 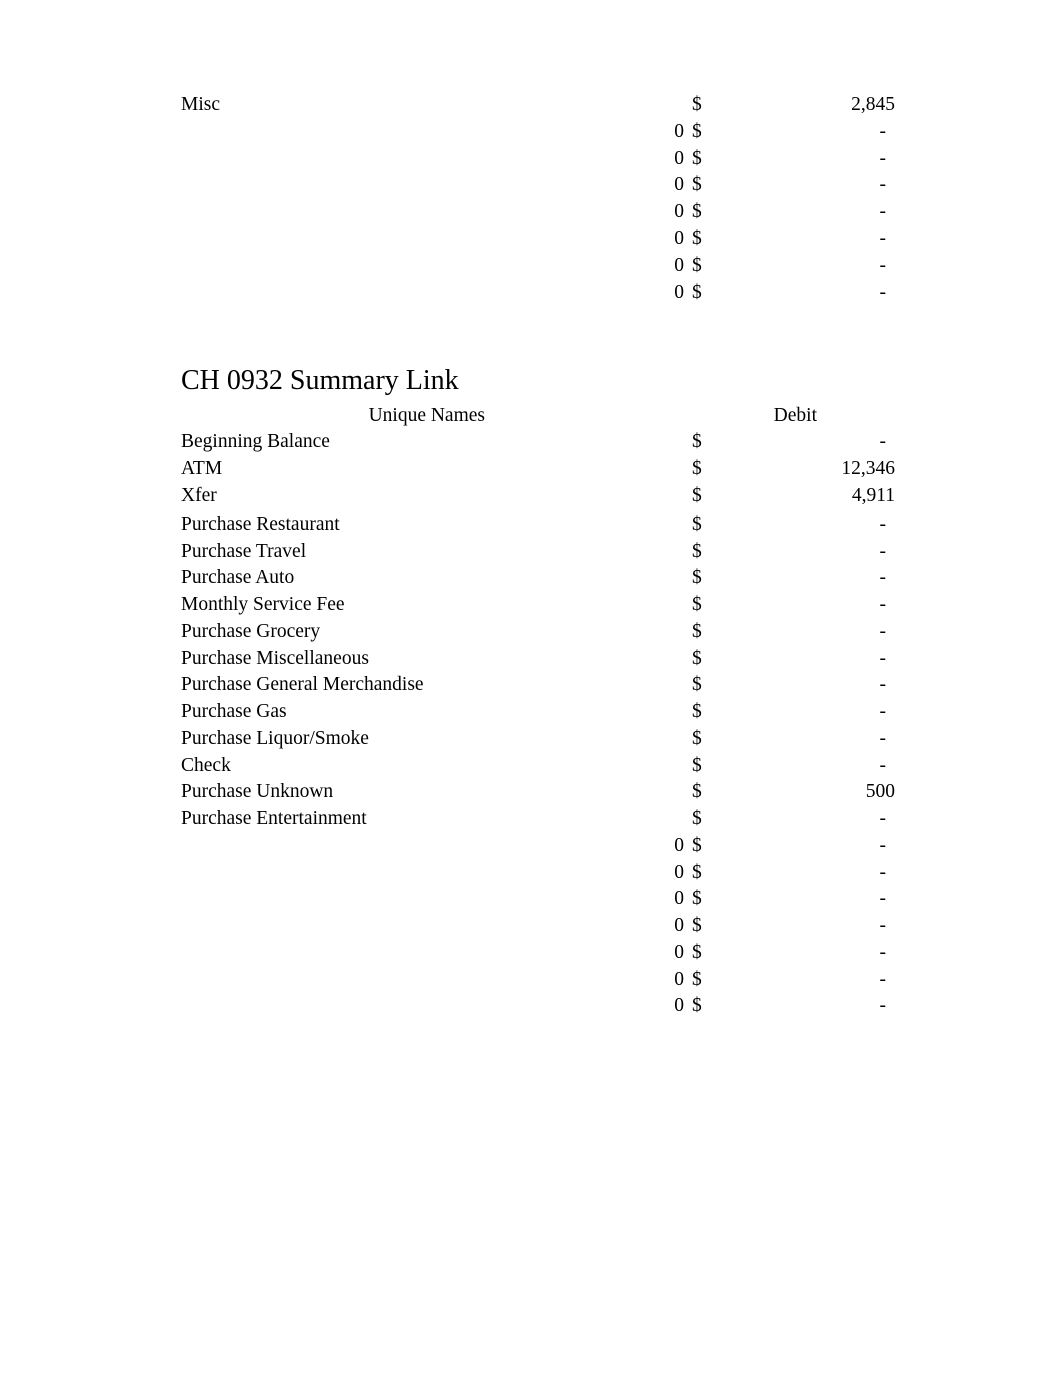 I want to click on table-row: Purchase Travel $ -, so click(x=531, y=554).